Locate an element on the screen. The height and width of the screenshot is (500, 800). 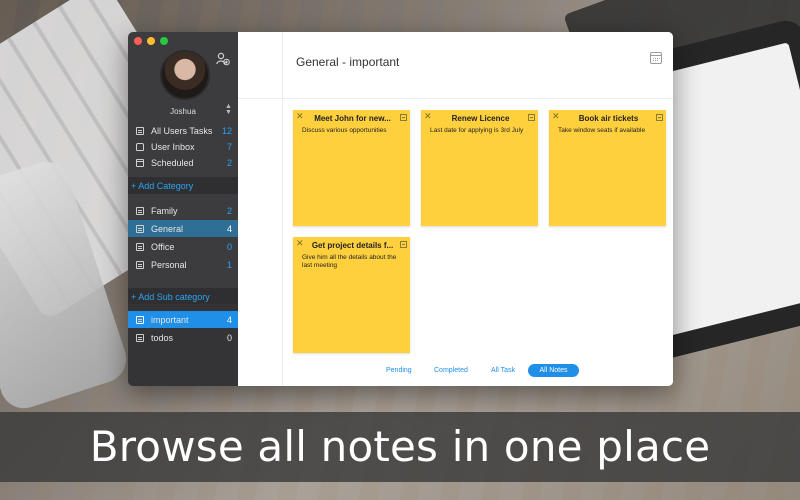
sidebar-item-user-inbox: User Inbox 7 is located at coordinates (183, 146).